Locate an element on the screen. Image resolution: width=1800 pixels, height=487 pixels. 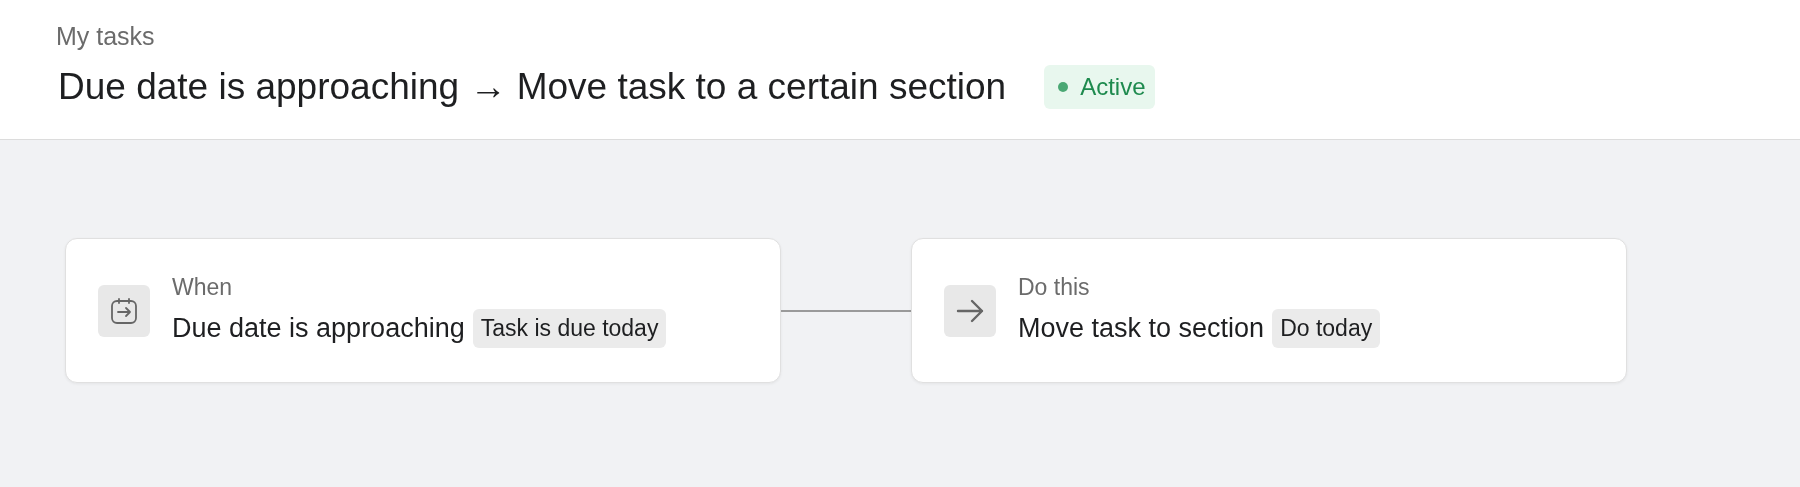
breadcrumb: My tasks is located at coordinates (105, 36).